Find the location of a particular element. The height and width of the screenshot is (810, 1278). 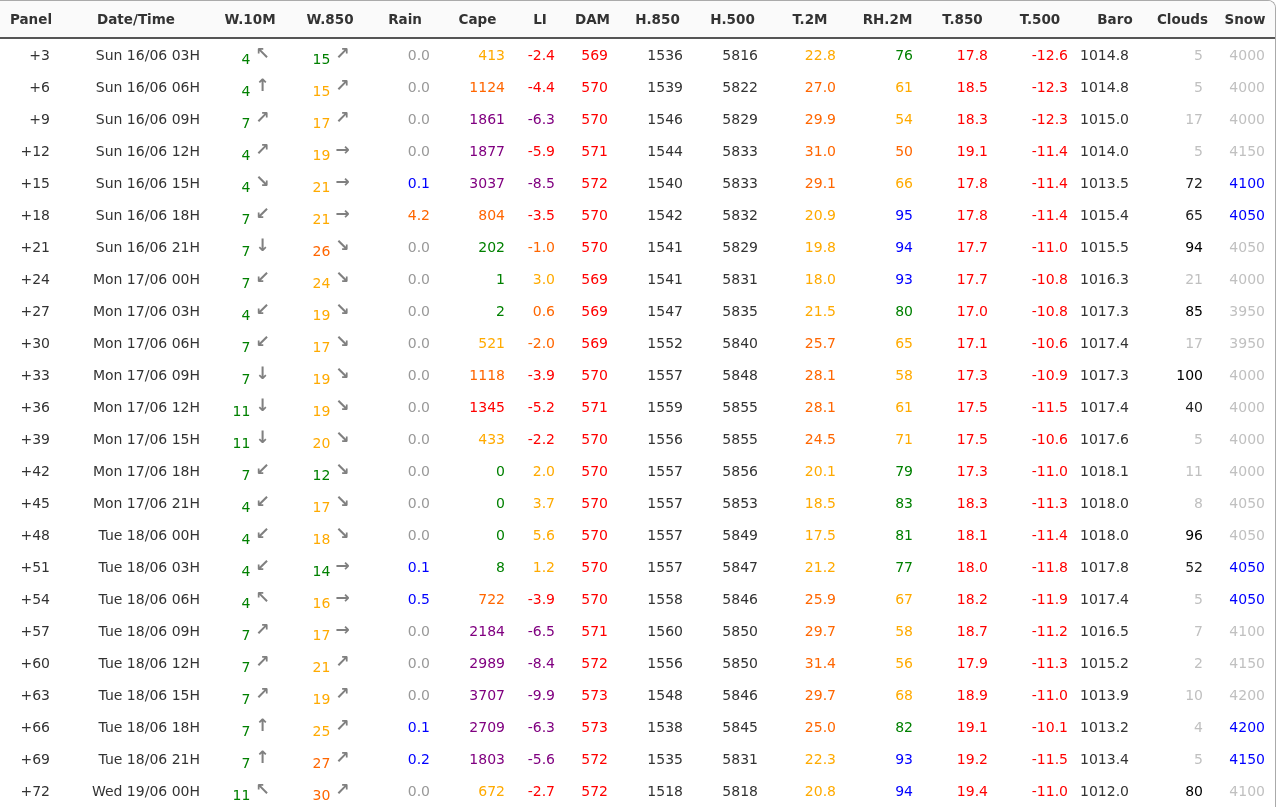

table-cell-text: 93 is located at coordinates (904, 759).